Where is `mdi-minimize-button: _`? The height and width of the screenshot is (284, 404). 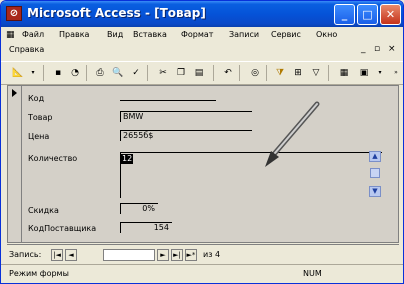
mdi-minimize-button: _ is located at coordinates (363, 49).